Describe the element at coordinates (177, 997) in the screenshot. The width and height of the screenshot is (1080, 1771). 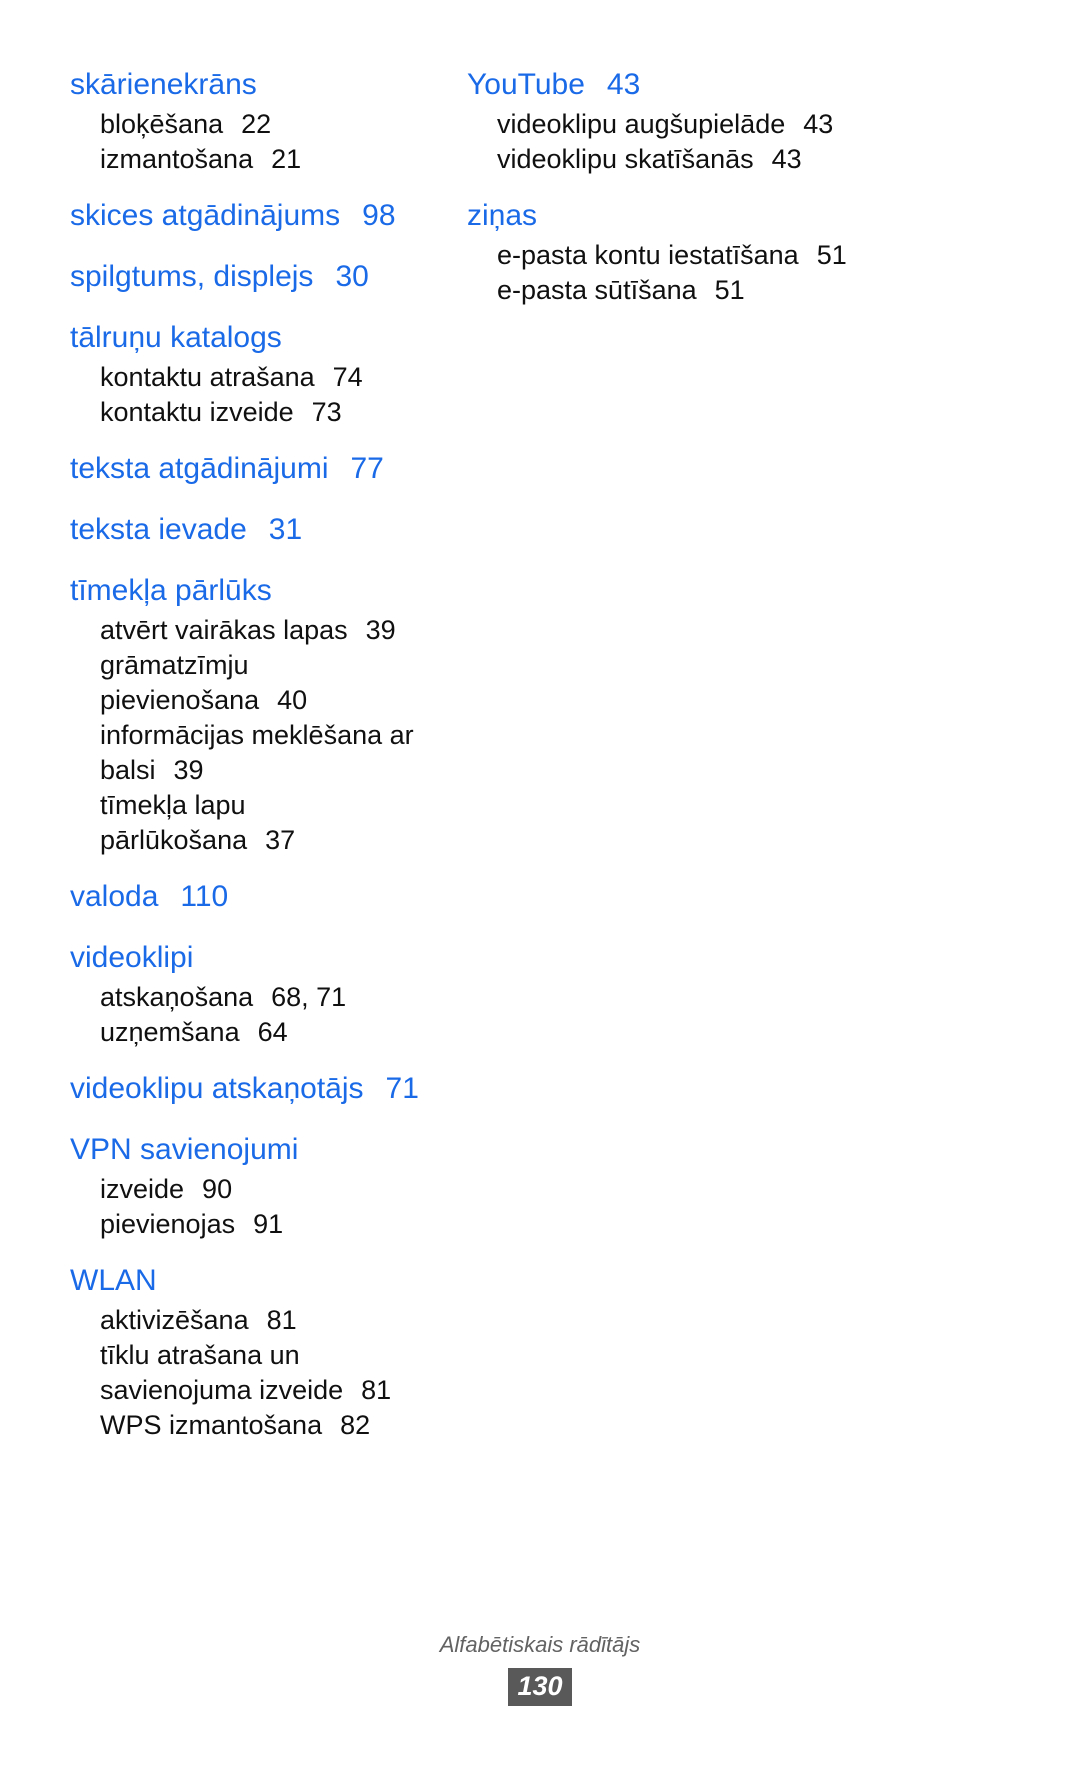
I see `index-entry-label: atskaņošana` at that location.